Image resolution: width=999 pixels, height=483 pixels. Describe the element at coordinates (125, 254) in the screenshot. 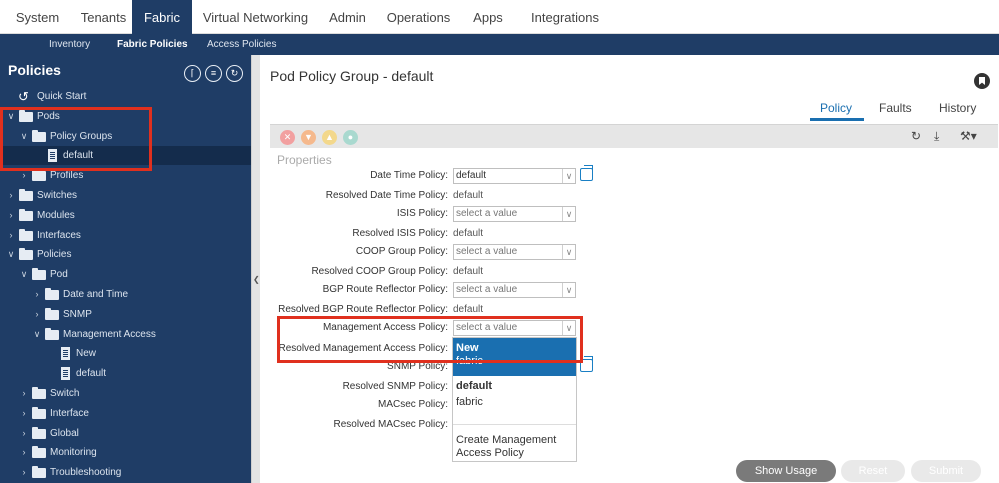

I see `tree-item: ∨ Policies` at that location.